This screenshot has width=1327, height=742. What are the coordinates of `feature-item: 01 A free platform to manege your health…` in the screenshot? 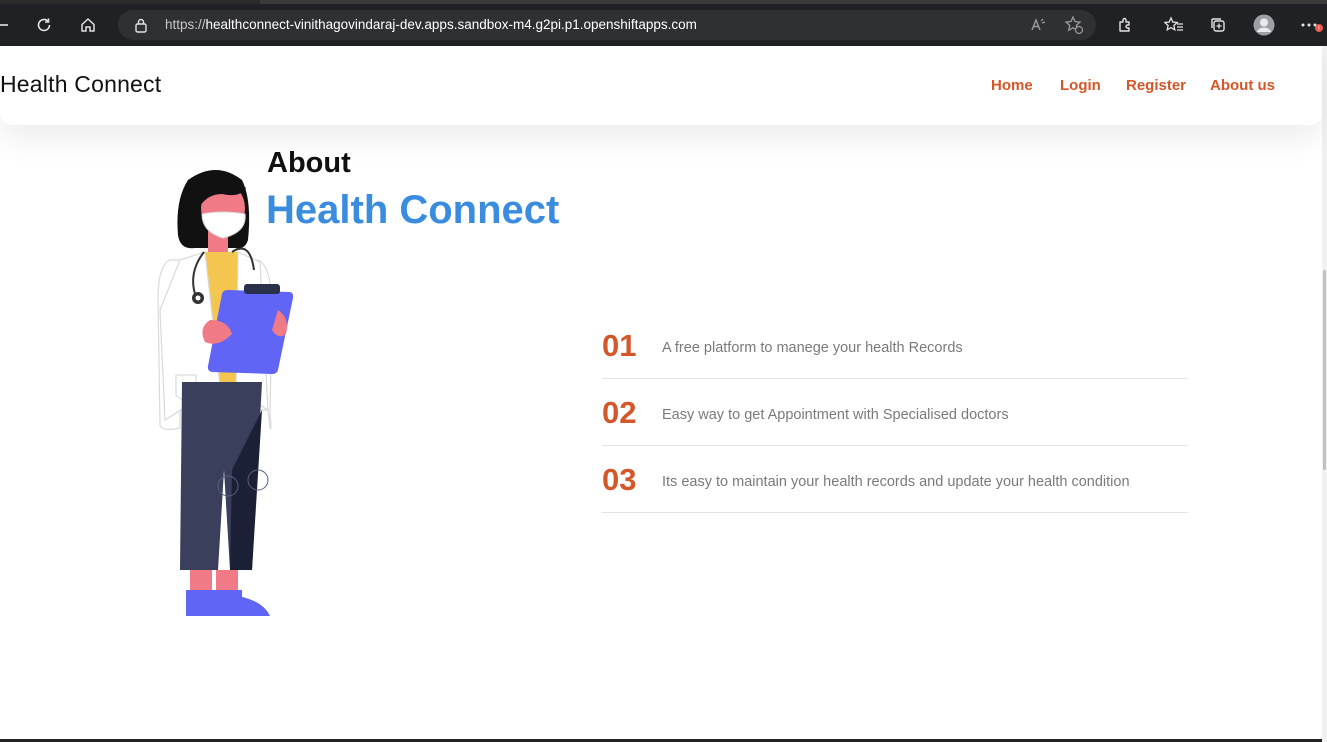 It's located at (895, 345).